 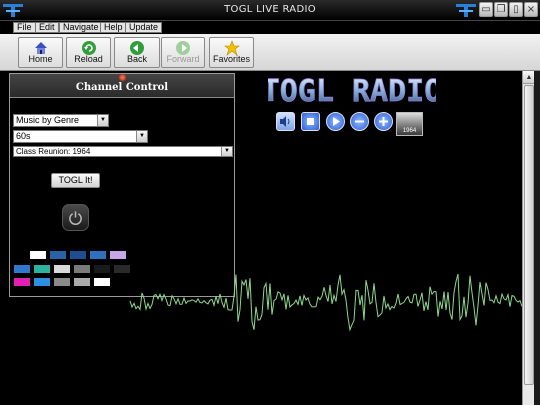 I want to click on panel-header: Channel Control, so click(x=122, y=86).